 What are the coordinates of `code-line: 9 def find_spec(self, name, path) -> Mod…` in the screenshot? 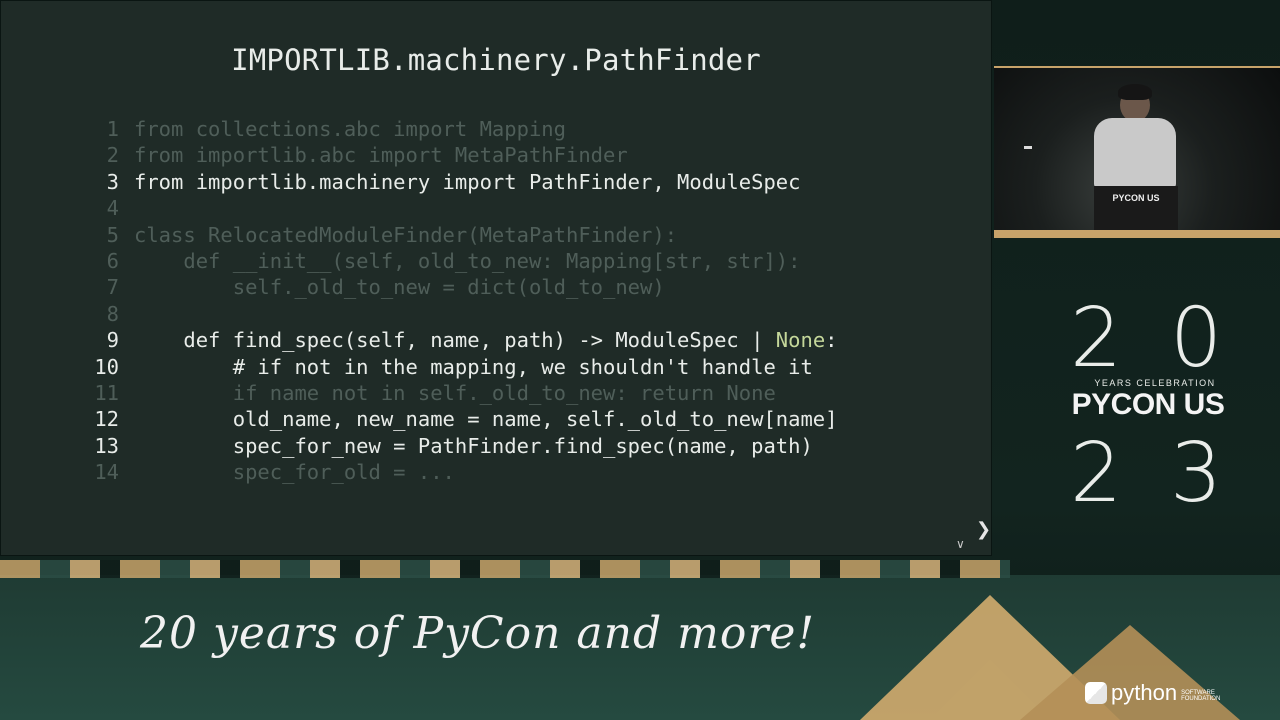 It's located at (465, 340).